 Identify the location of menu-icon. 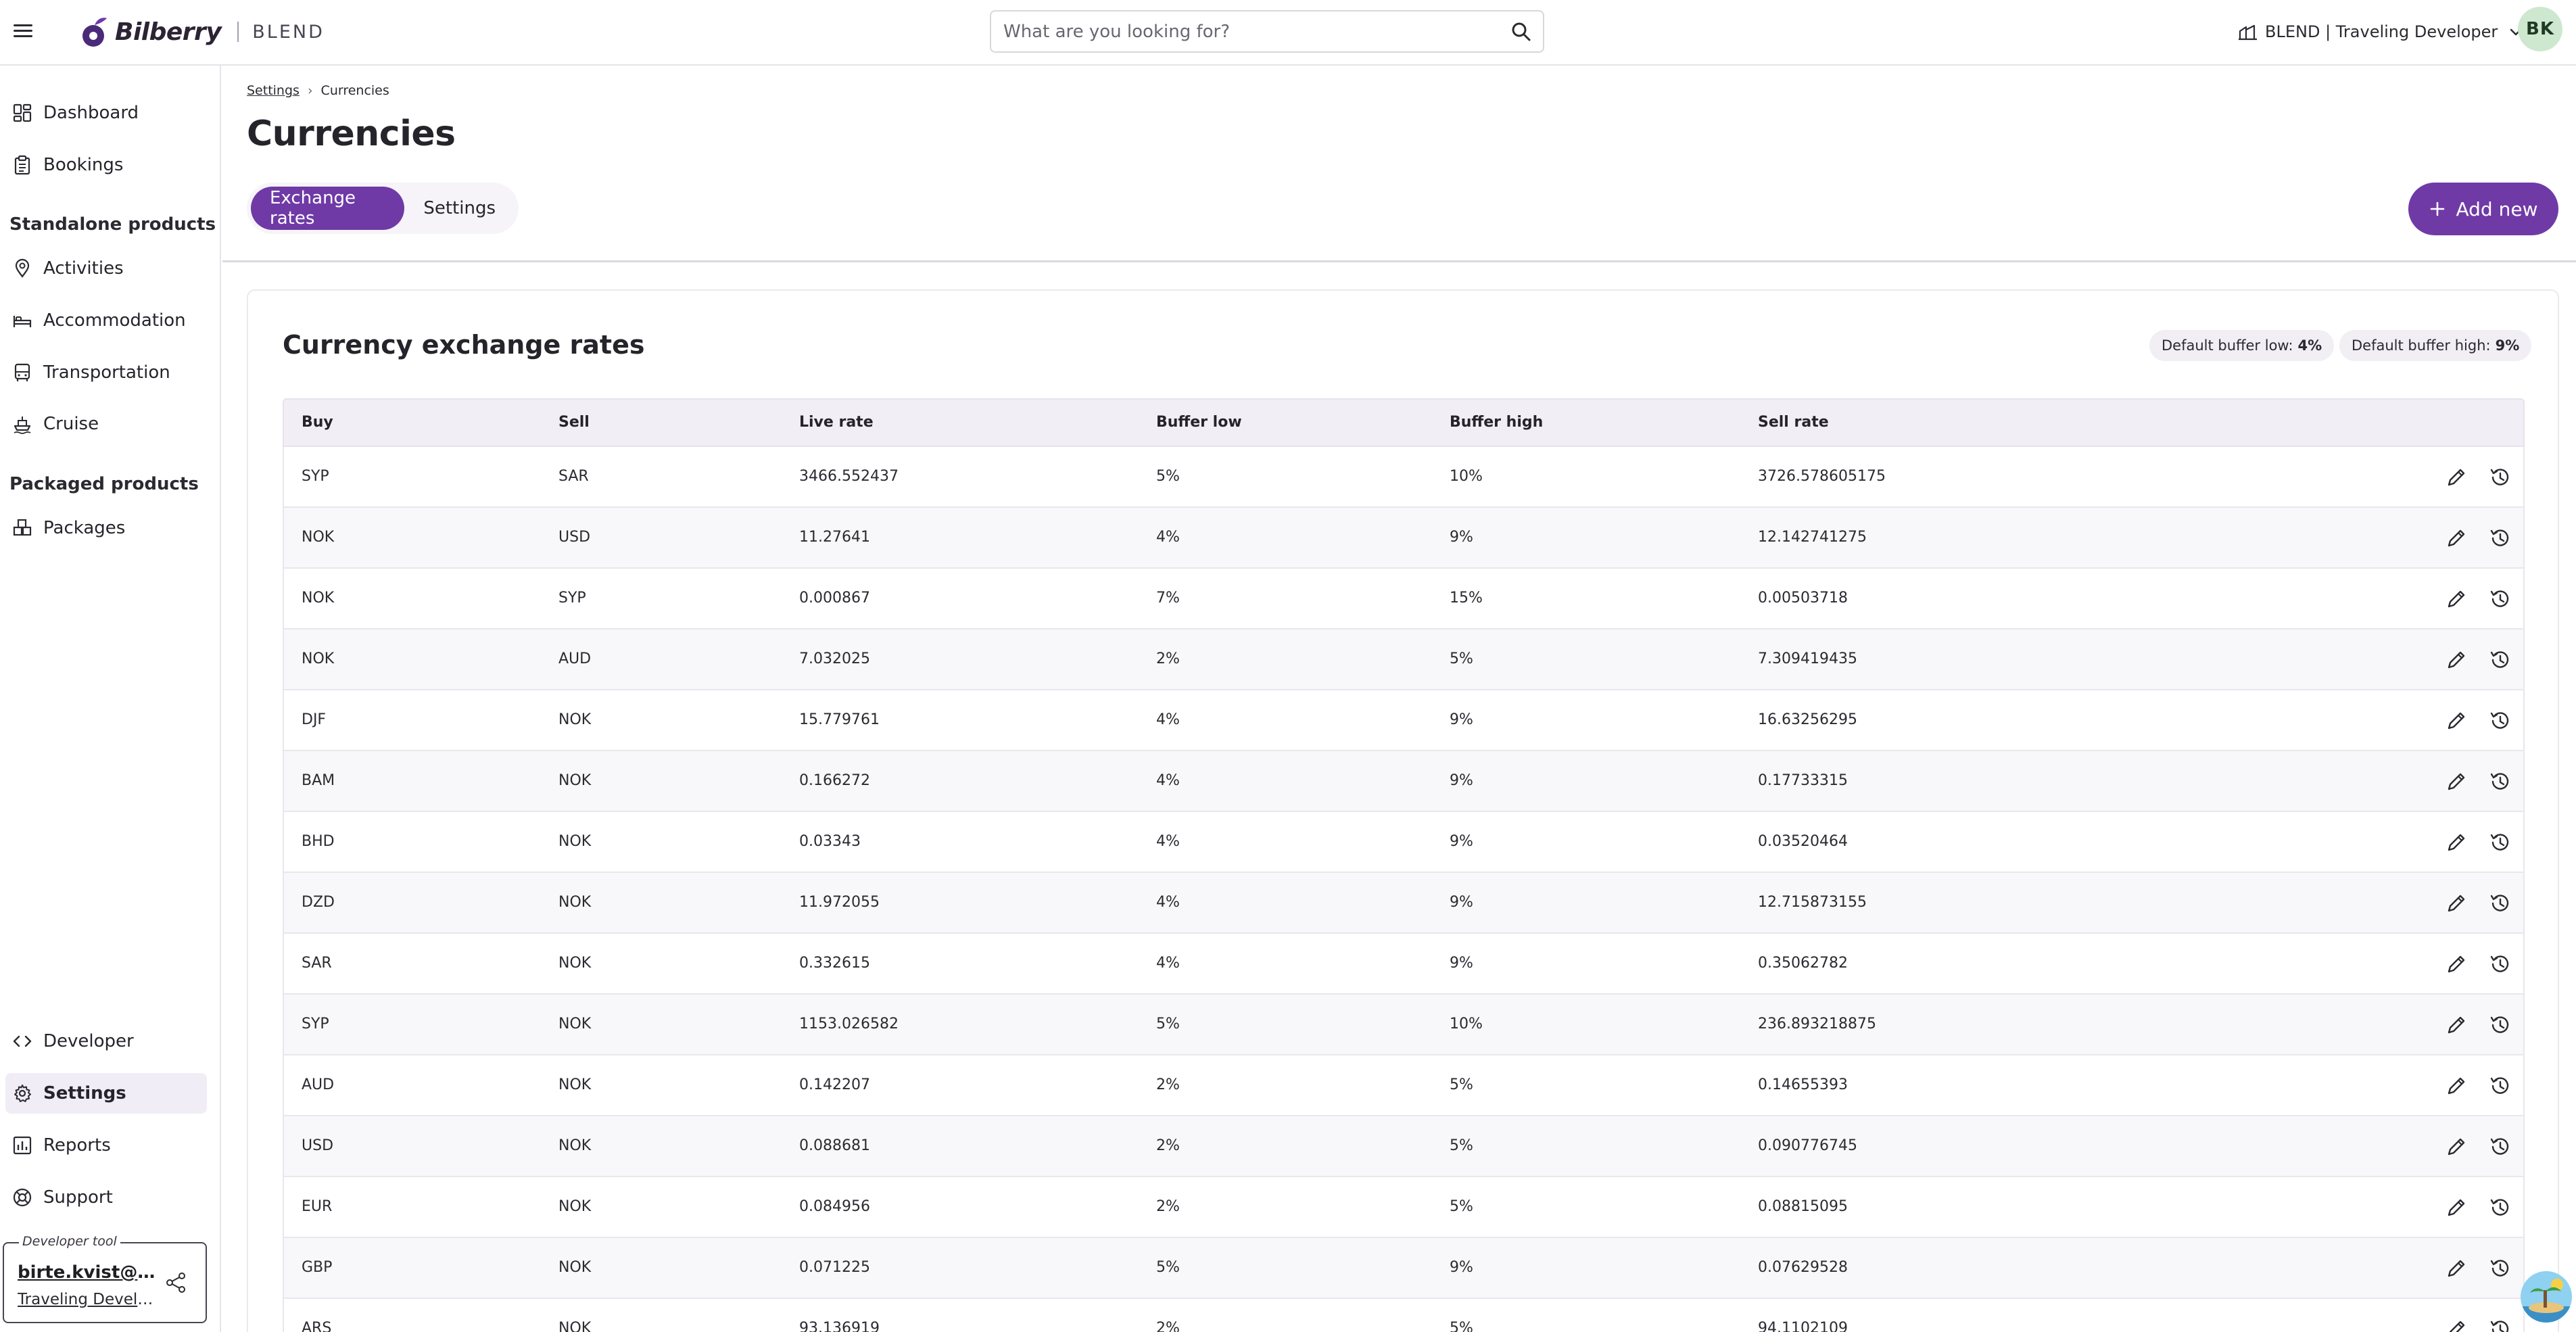
(23, 31).